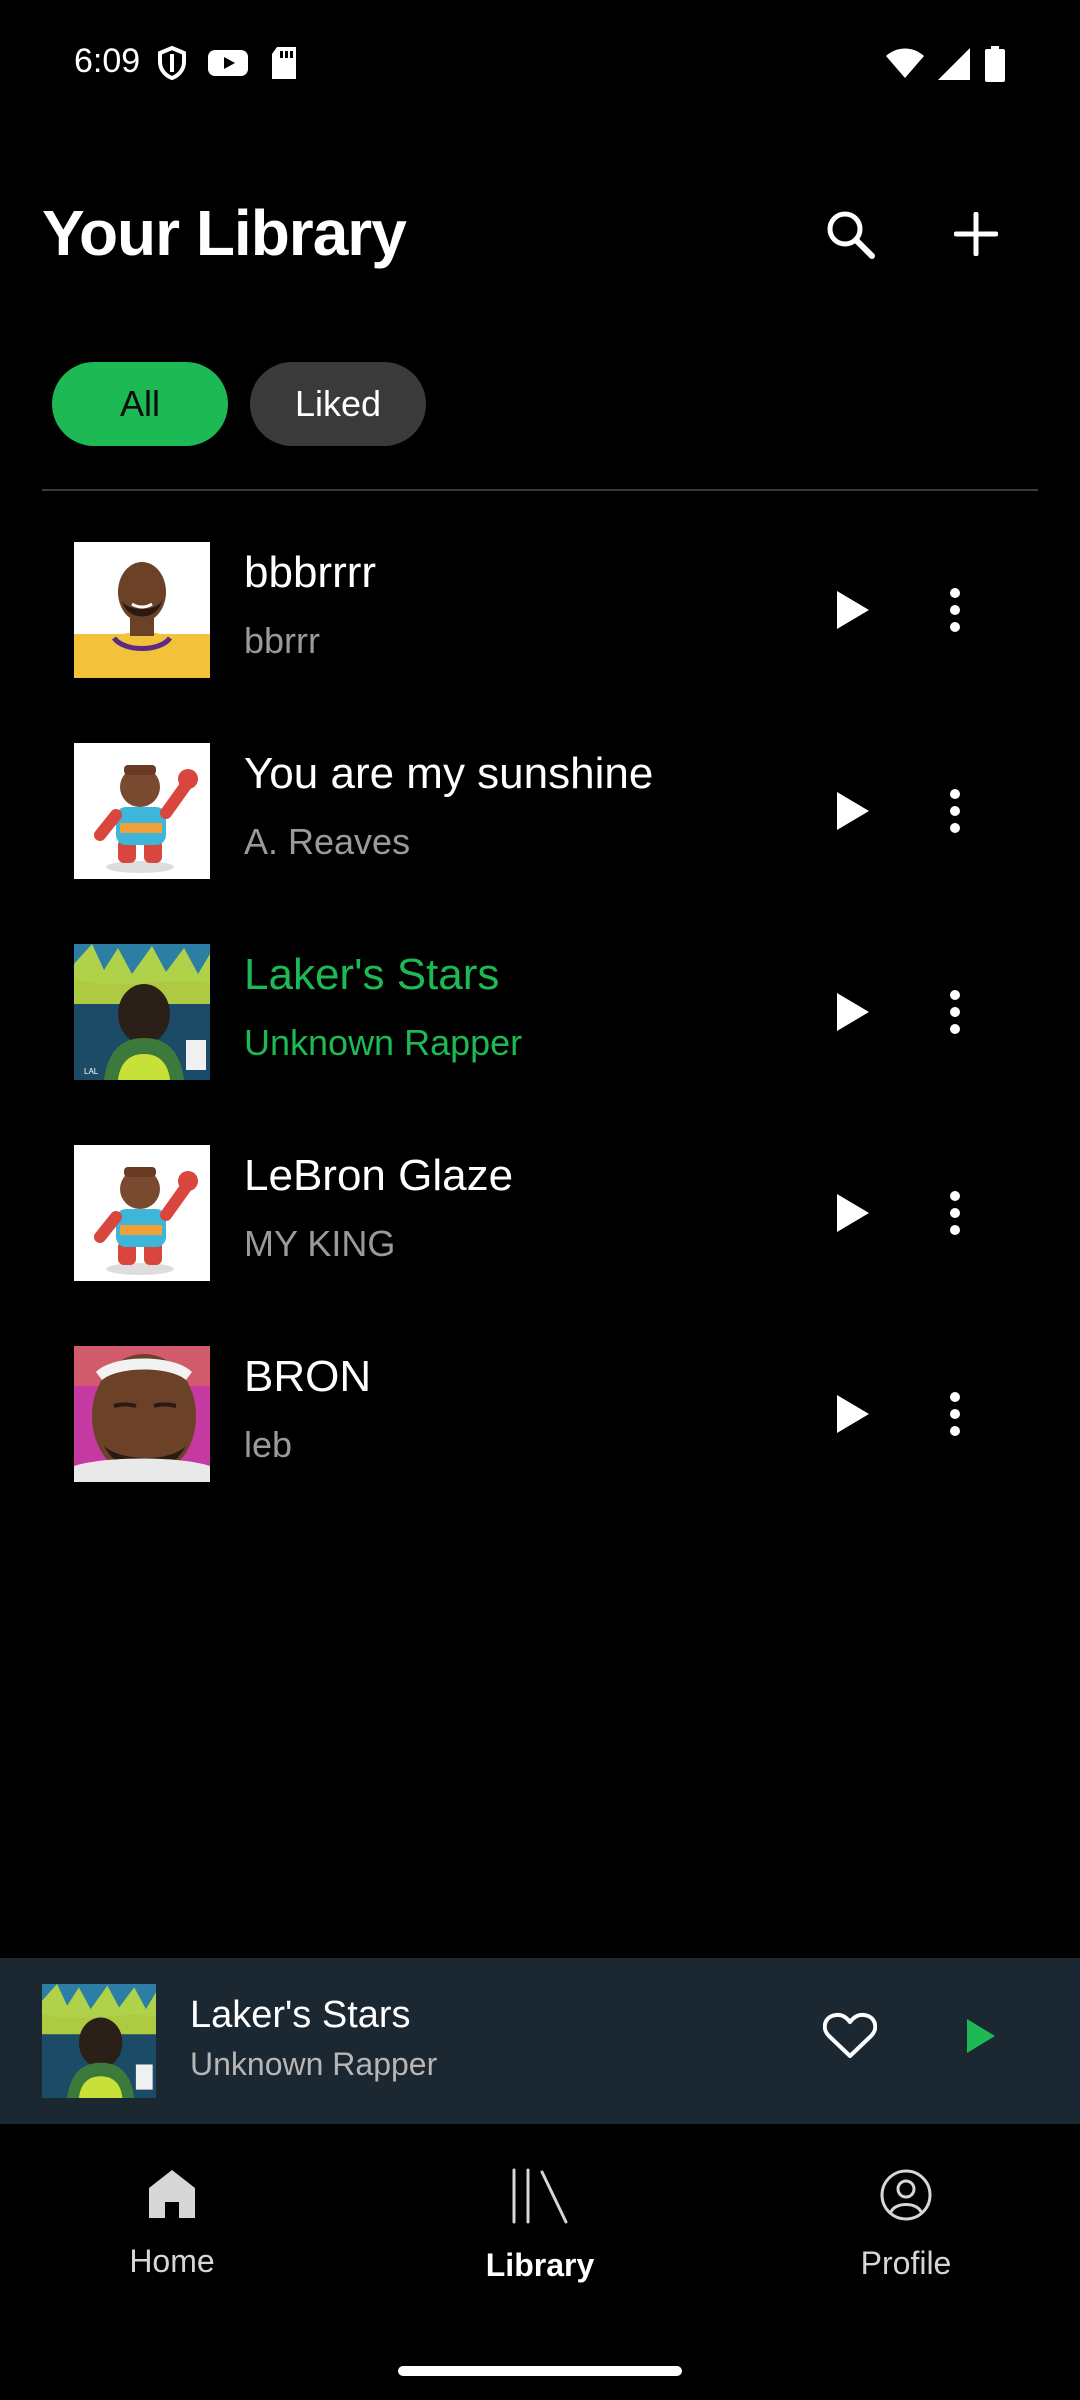 This screenshot has width=1080, height=2400. Describe the element at coordinates (906, 2263) in the screenshot. I see `nav-item-label: Profile` at that location.